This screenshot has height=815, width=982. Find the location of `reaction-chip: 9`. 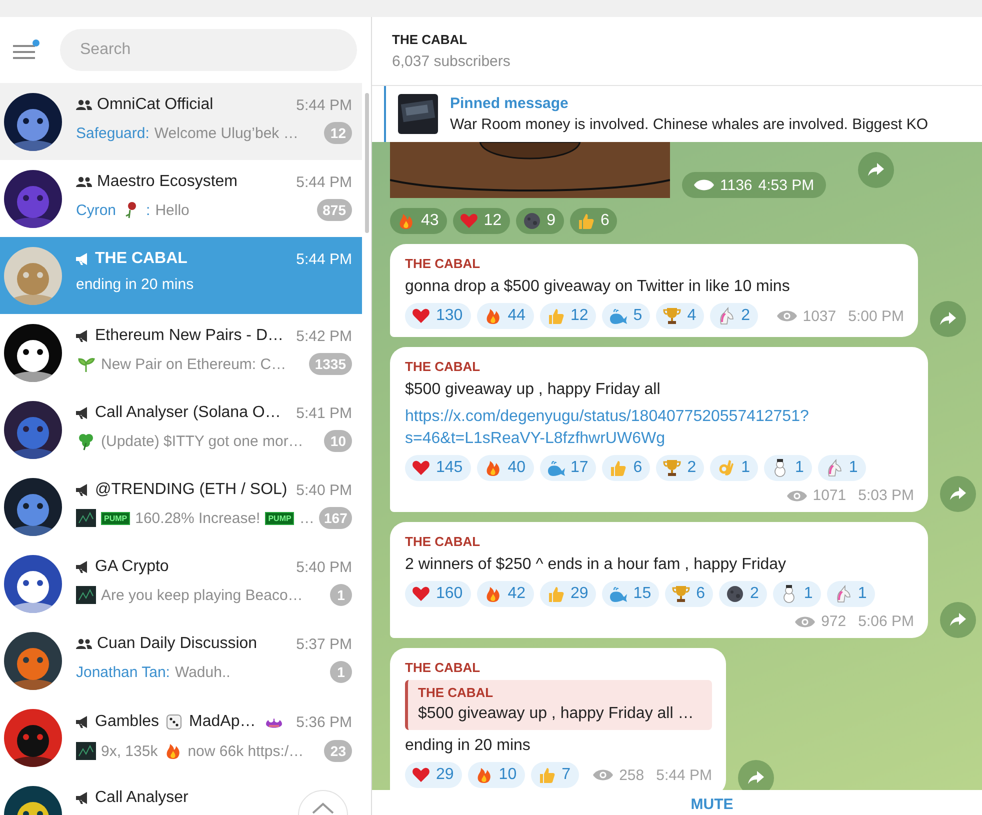

reaction-chip: 9 is located at coordinates (540, 221).